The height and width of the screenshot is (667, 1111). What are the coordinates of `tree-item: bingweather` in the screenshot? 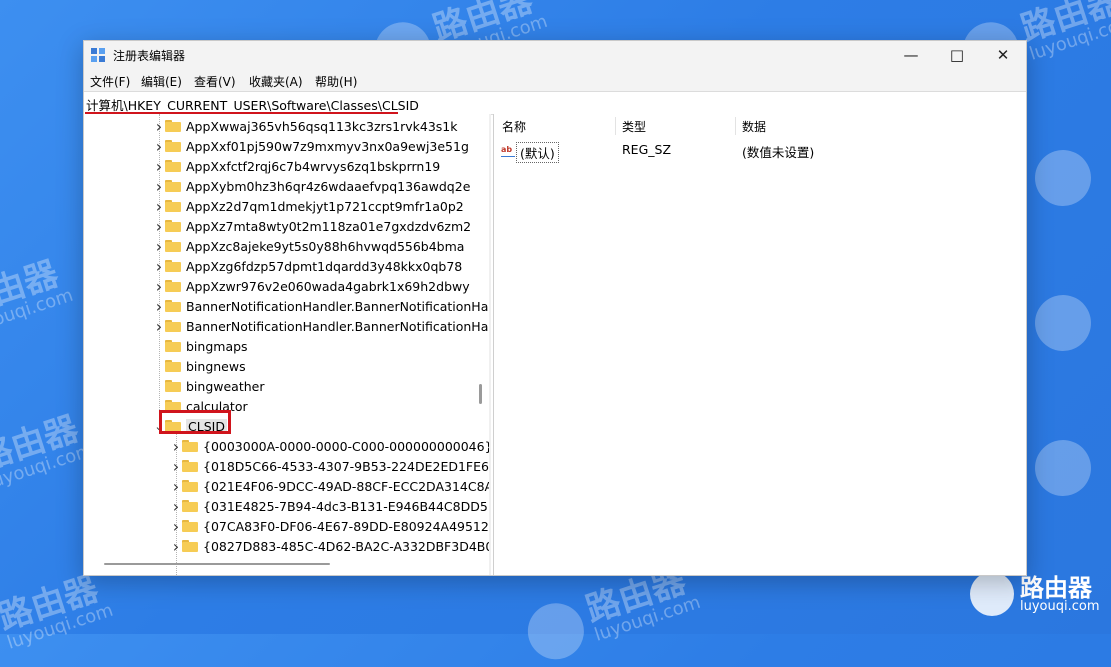 It's located at (209, 386).